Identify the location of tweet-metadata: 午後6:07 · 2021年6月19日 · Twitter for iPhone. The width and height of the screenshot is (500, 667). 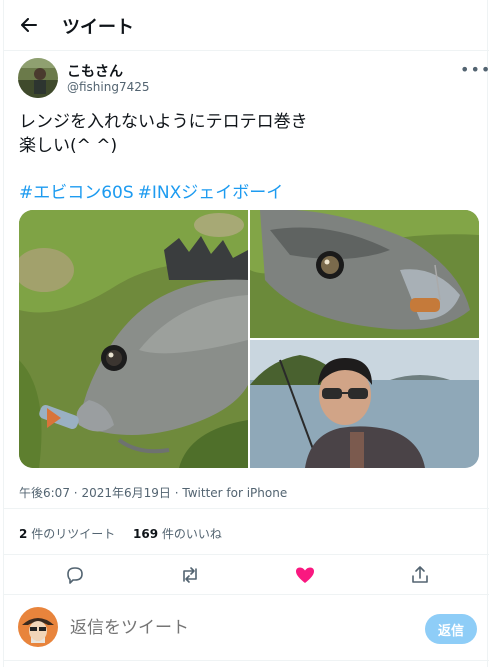
(153, 492).